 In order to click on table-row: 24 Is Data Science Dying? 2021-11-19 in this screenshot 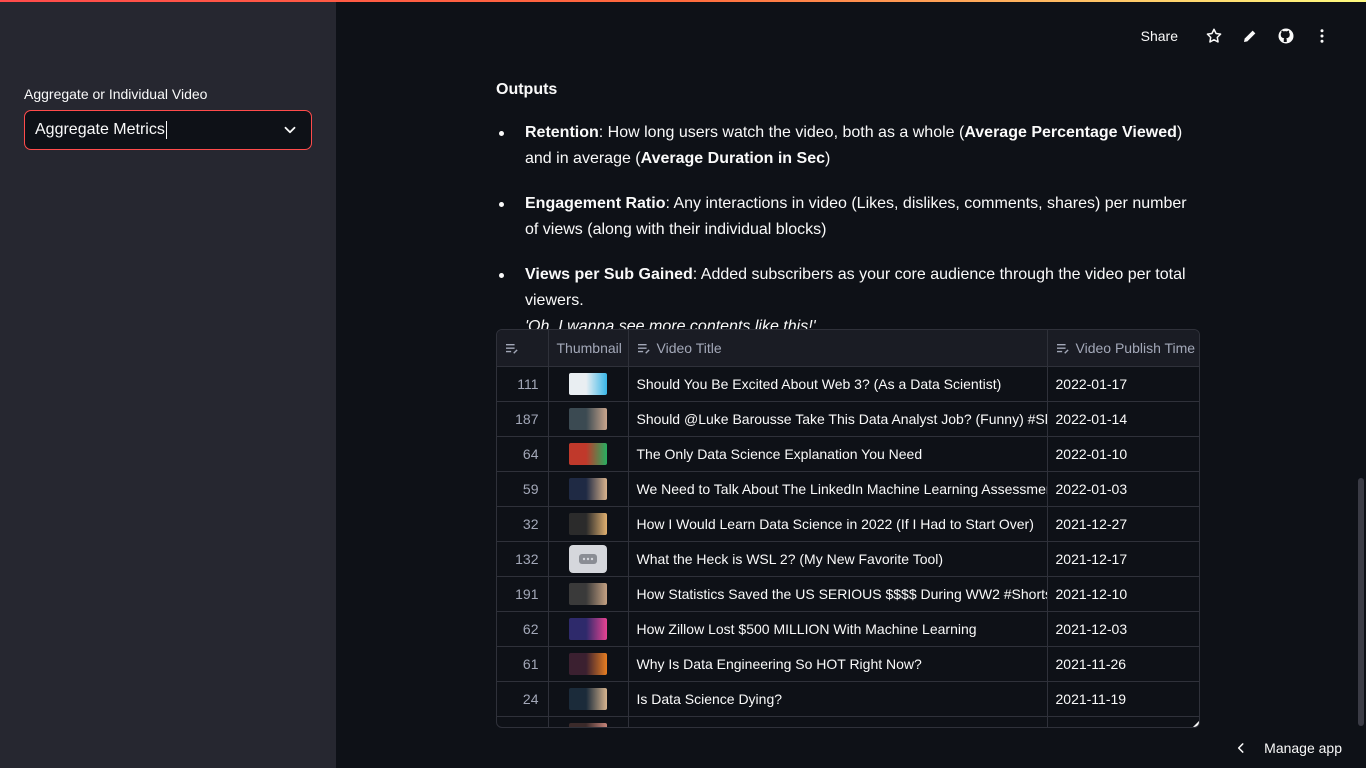, I will do `click(848, 699)`.